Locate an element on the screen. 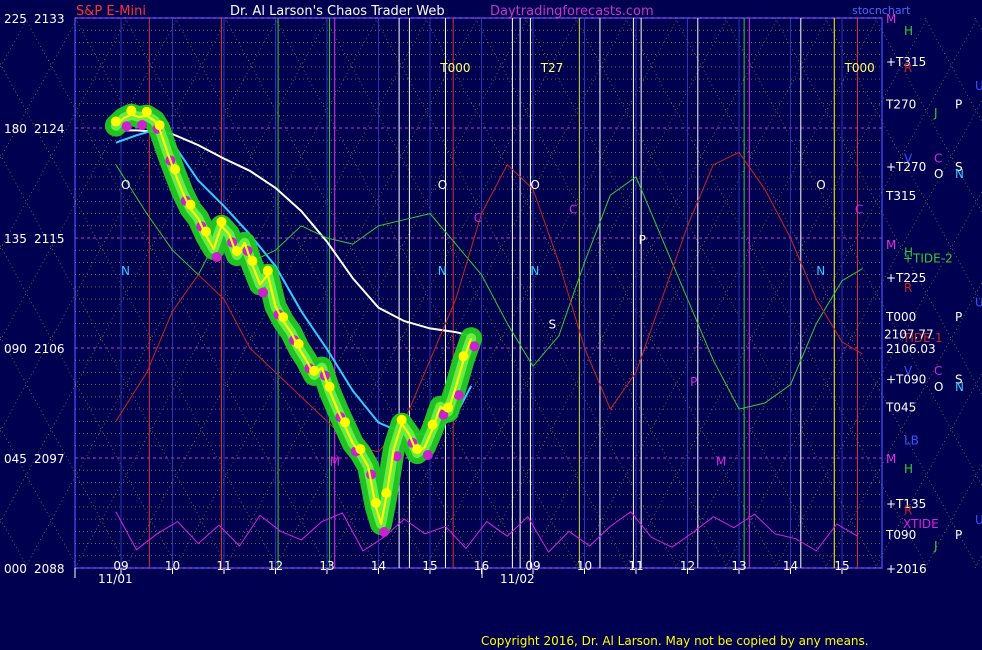 This screenshot has height=650, width=982. chart-letter: S is located at coordinates (552, 325).